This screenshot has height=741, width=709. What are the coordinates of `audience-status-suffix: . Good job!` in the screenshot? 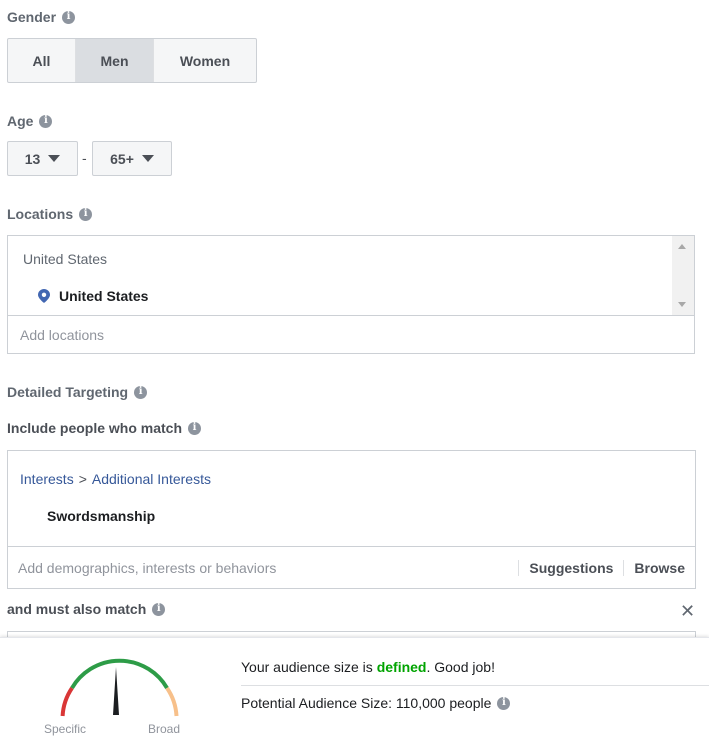 It's located at (460, 667).